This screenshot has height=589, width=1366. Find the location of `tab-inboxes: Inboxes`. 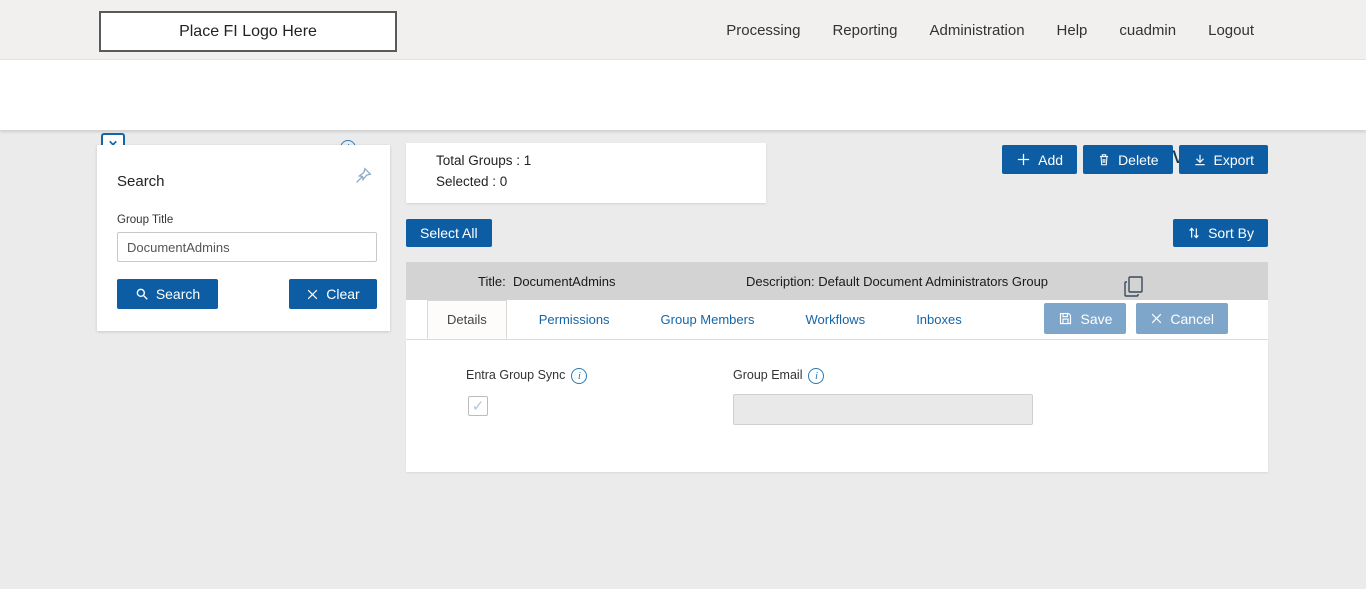

tab-inboxes: Inboxes is located at coordinates (939, 319).